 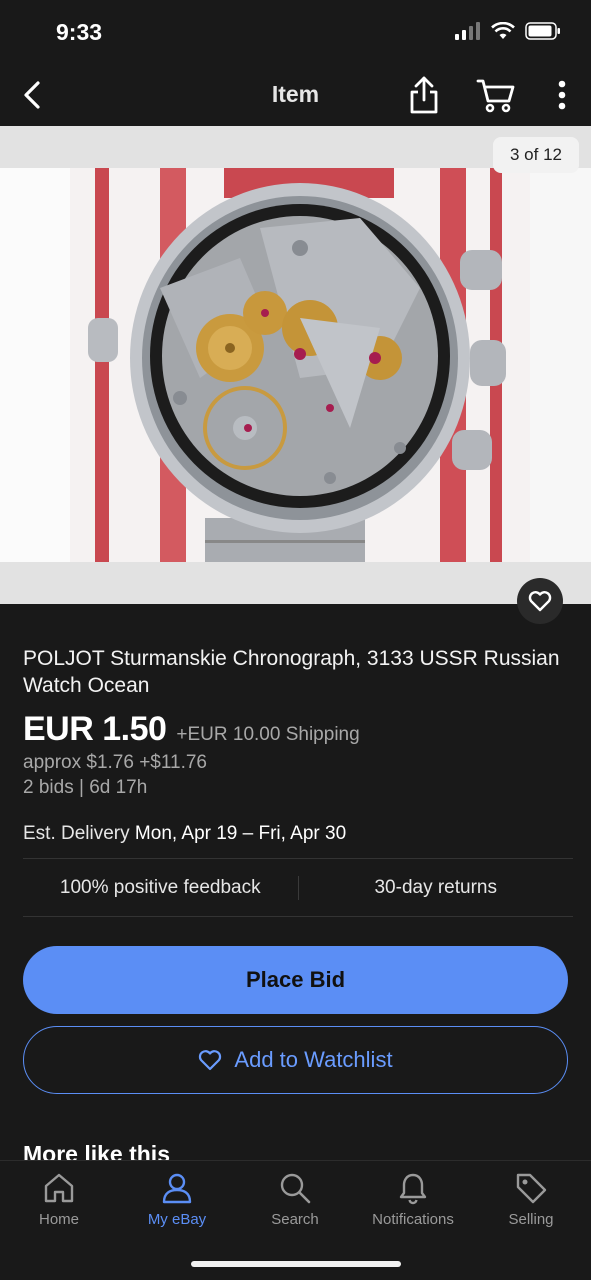 What do you see at coordinates (413, 1189) in the screenshot?
I see `bell-icon` at bounding box center [413, 1189].